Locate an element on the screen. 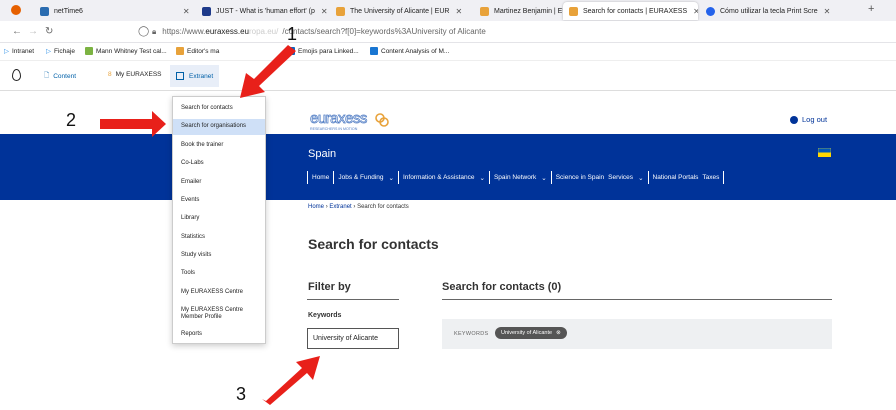  logo-tagline: RESEARCHERS IN MOTION is located at coordinates (334, 129).